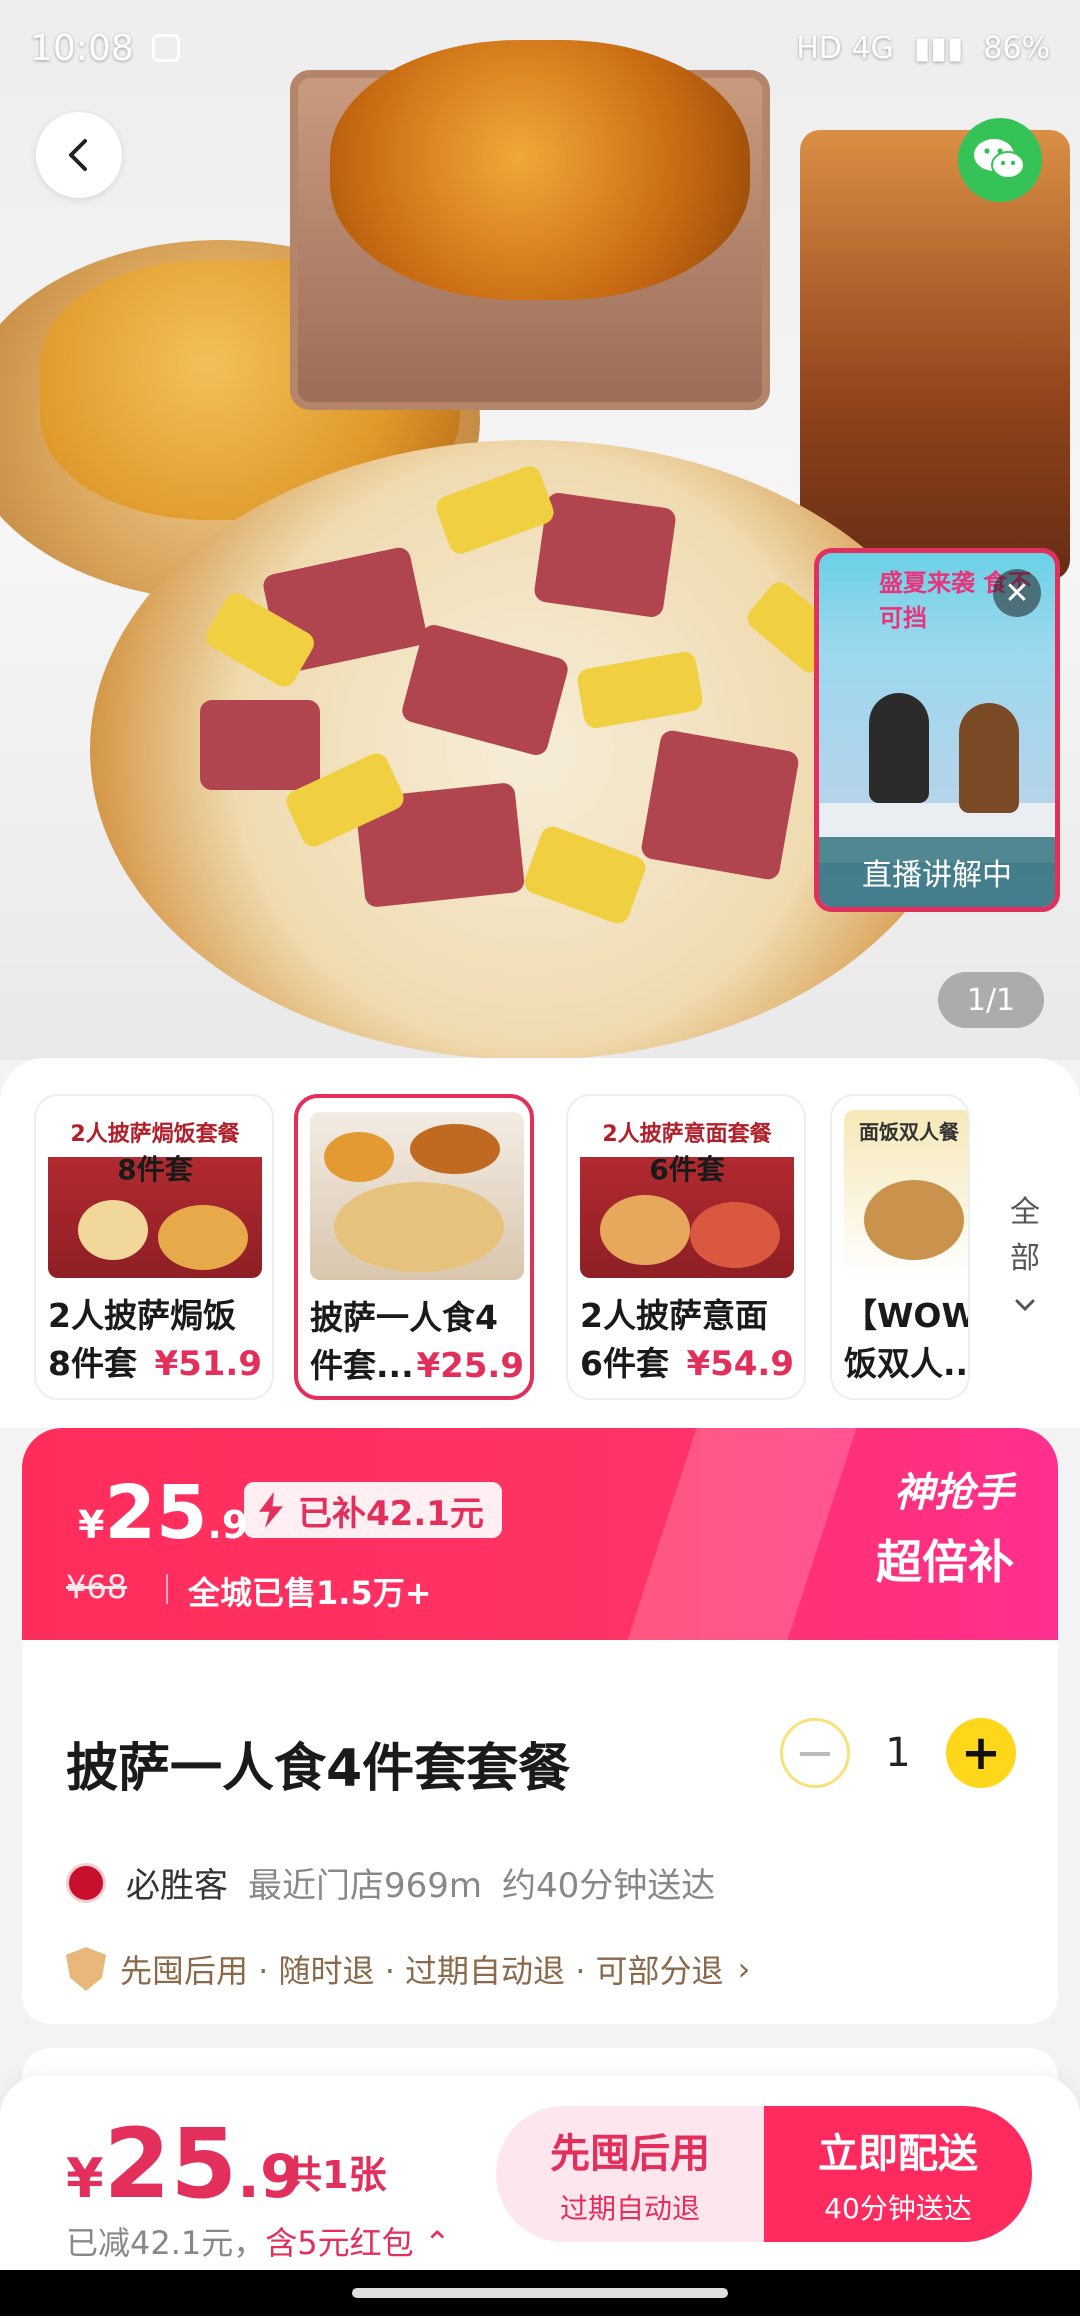 Image resolution: width=1080 pixels, height=2316 pixels. I want to click on nearest-store: 最近门店969m, so click(365, 1886).